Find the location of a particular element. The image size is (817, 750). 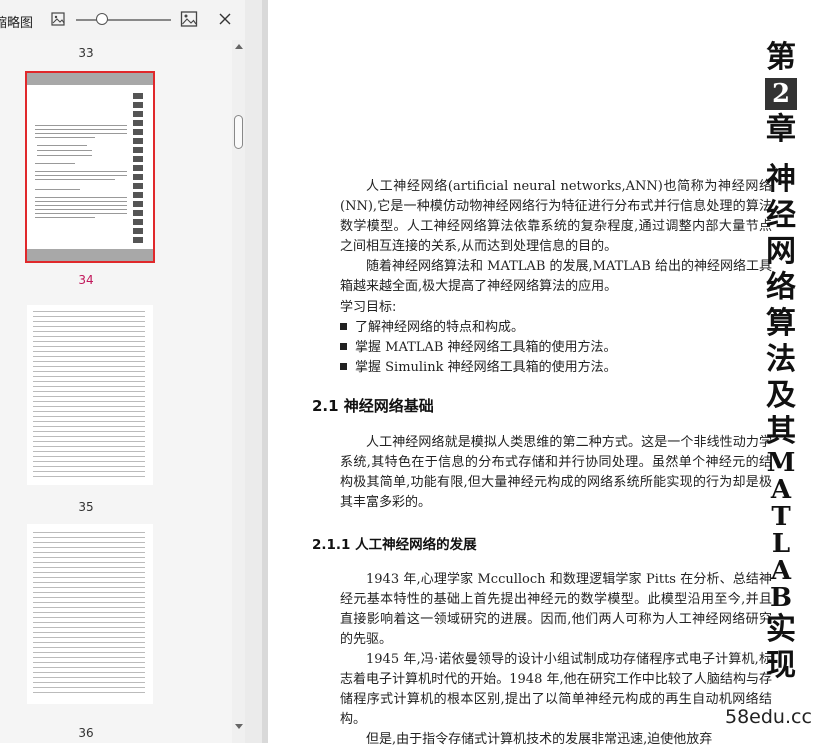

chapter-title-char: 神 is located at coordinates (781, 179).